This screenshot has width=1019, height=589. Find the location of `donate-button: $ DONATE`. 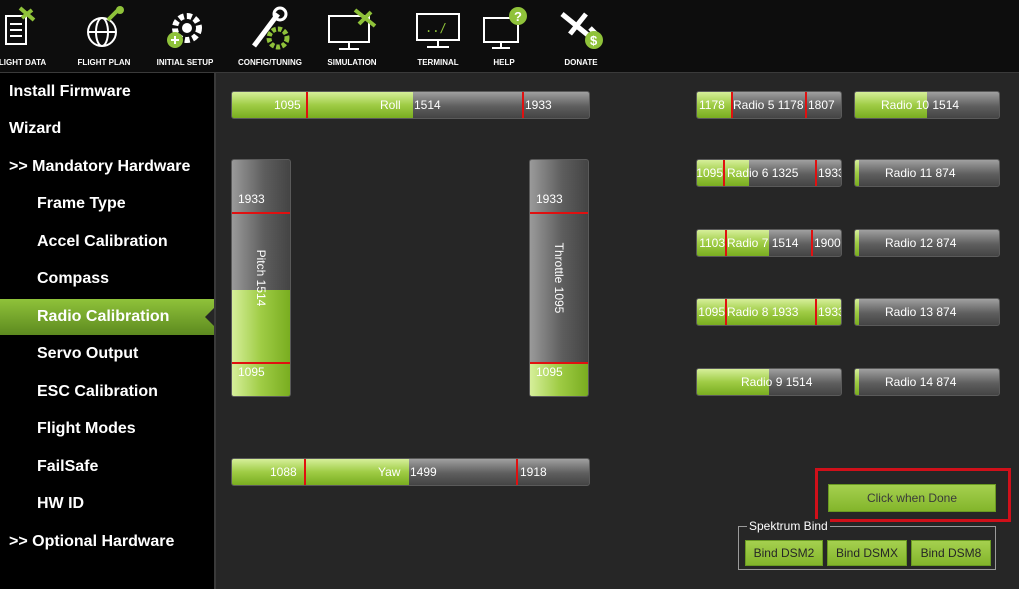

donate-button: $ DONATE is located at coordinates (581, 36).